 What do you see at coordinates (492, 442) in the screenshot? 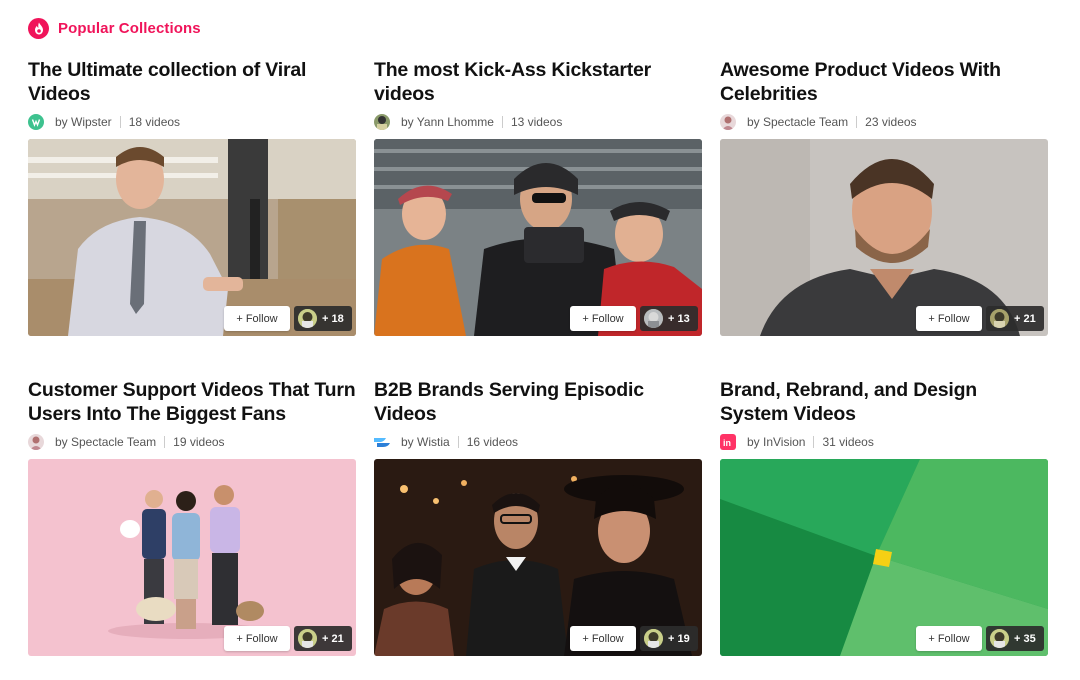
I see `collection-count: 16 videos` at bounding box center [492, 442].